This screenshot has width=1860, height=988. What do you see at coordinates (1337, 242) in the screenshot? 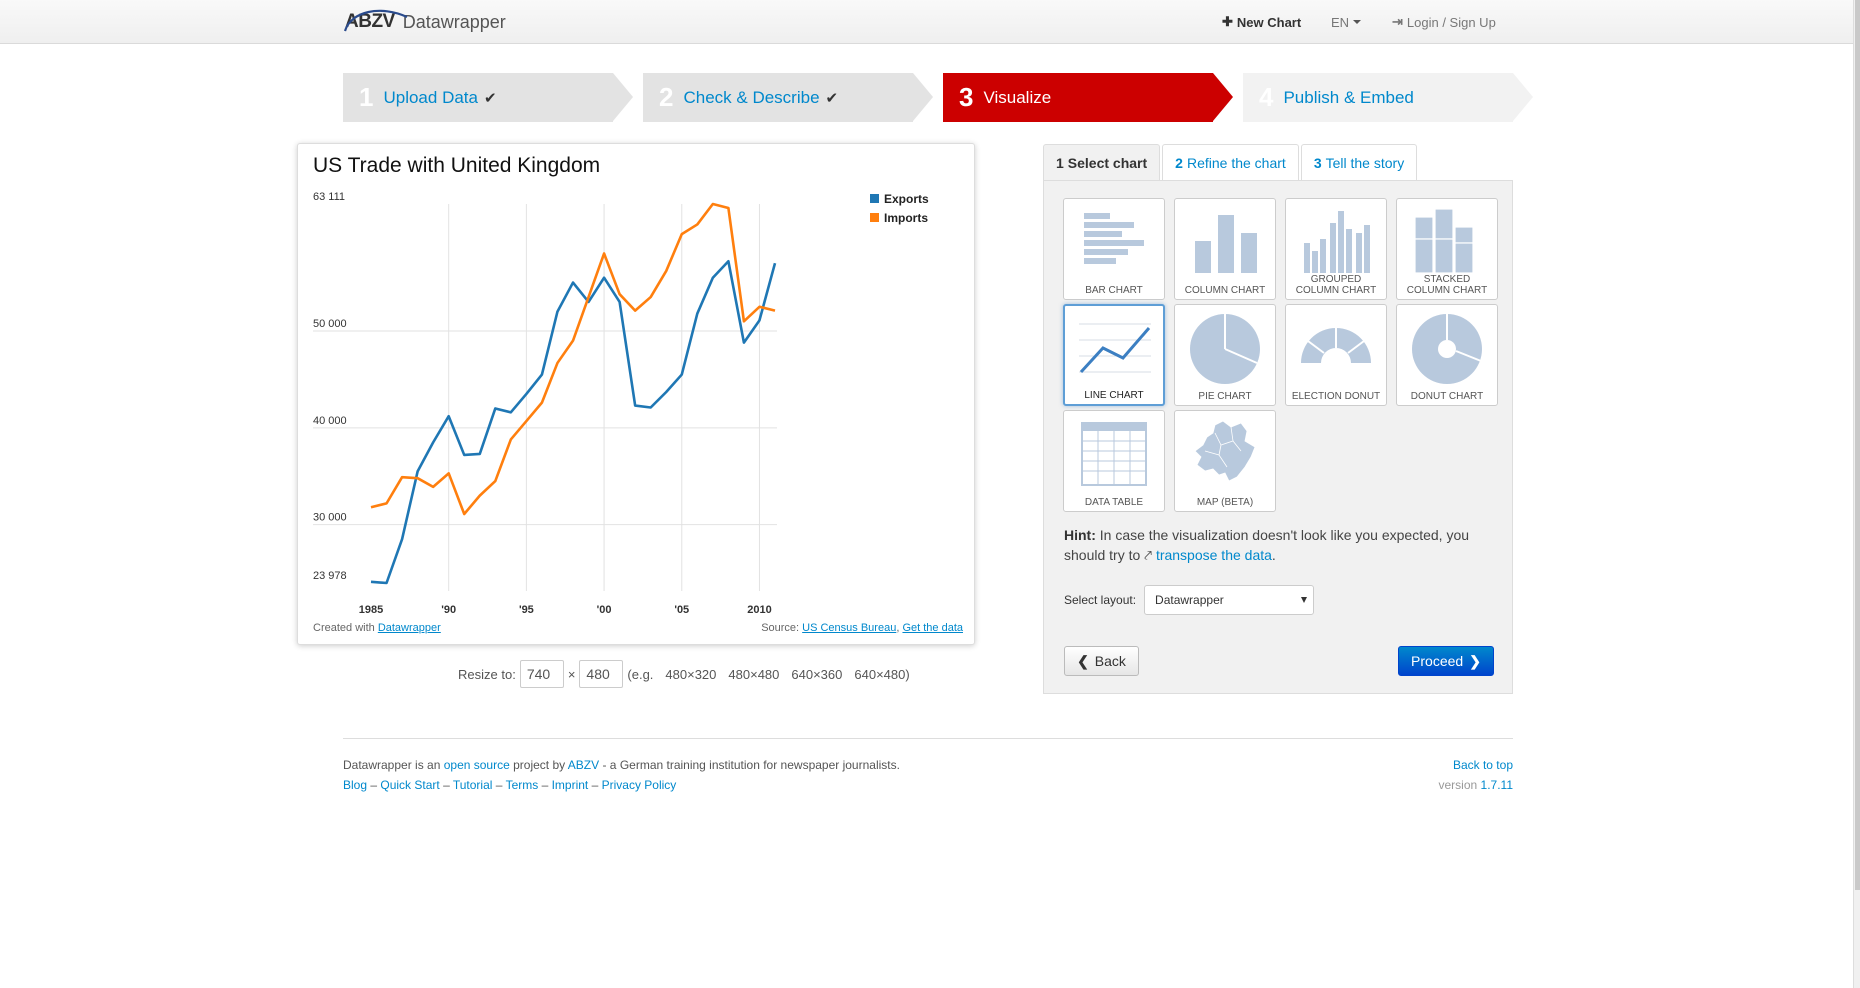
I see `grouped-column-chart-icon` at bounding box center [1337, 242].